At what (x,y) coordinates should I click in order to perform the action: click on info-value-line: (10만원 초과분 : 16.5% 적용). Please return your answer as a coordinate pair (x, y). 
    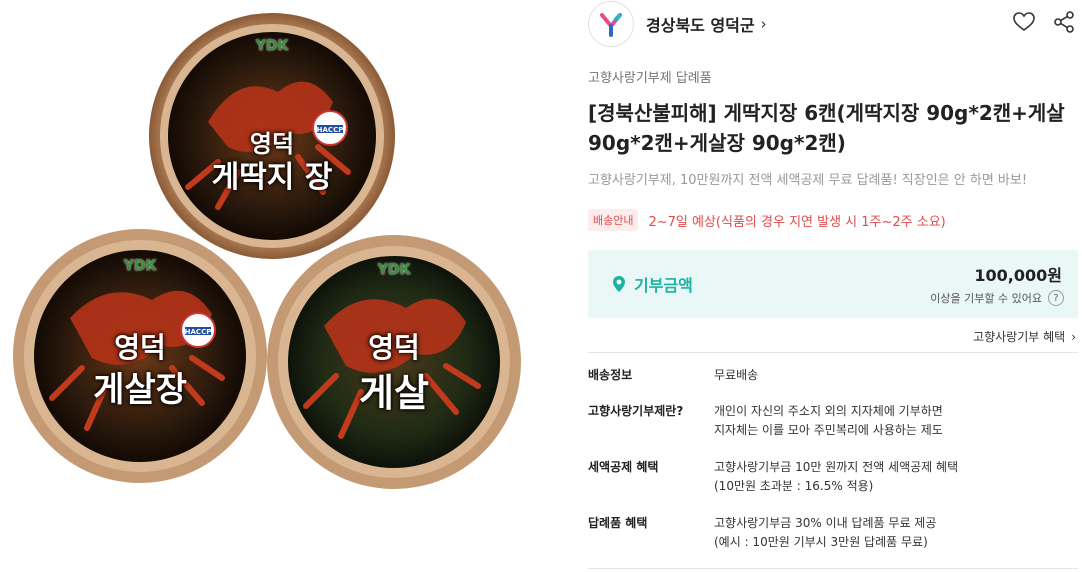
    Looking at the image, I should click on (794, 486).